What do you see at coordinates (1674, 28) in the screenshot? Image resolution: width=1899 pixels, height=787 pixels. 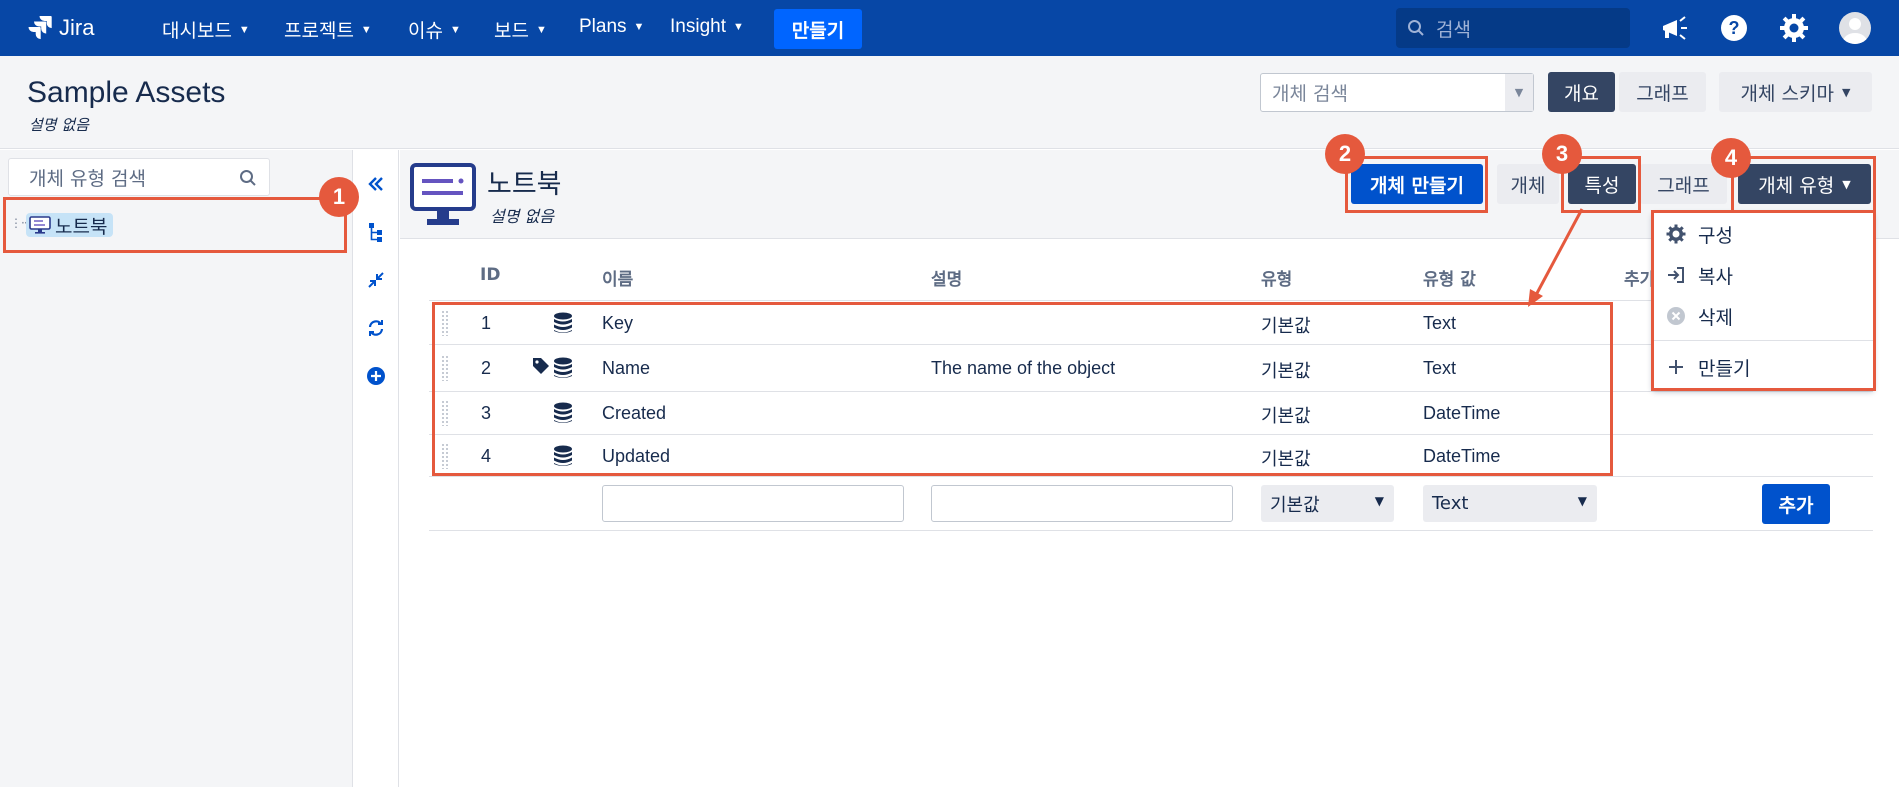 I see `megaphone-icon` at bounding box center [1674, 28].